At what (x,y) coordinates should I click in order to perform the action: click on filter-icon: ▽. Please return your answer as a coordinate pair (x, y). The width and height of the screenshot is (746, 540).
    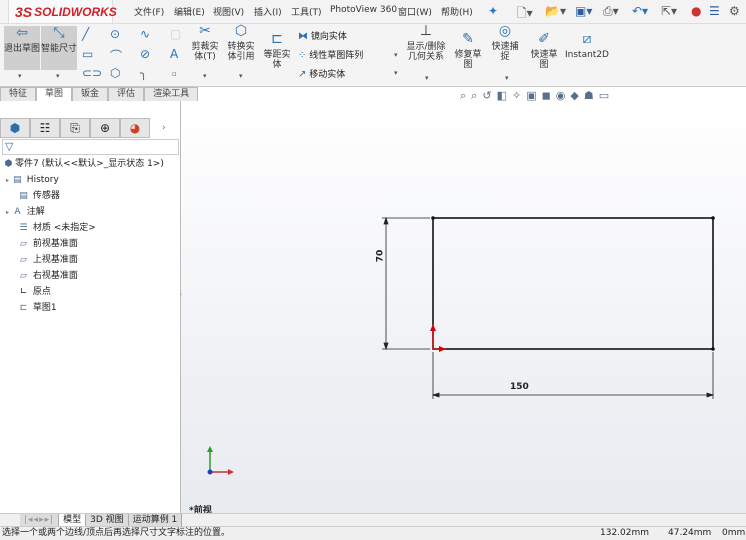
    Looking at the image, I should click on (9, 146).